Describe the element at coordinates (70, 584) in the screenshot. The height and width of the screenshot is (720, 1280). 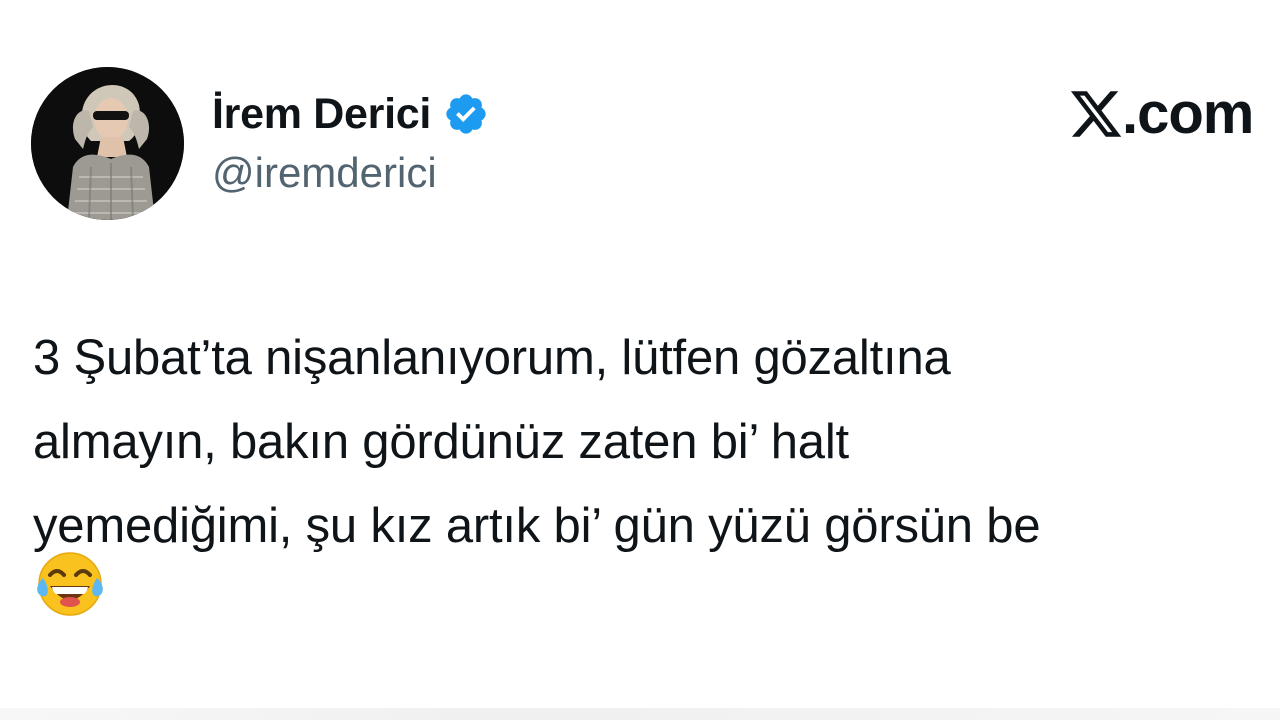
I see `face-with-tears-of-joy-icon` at that location.